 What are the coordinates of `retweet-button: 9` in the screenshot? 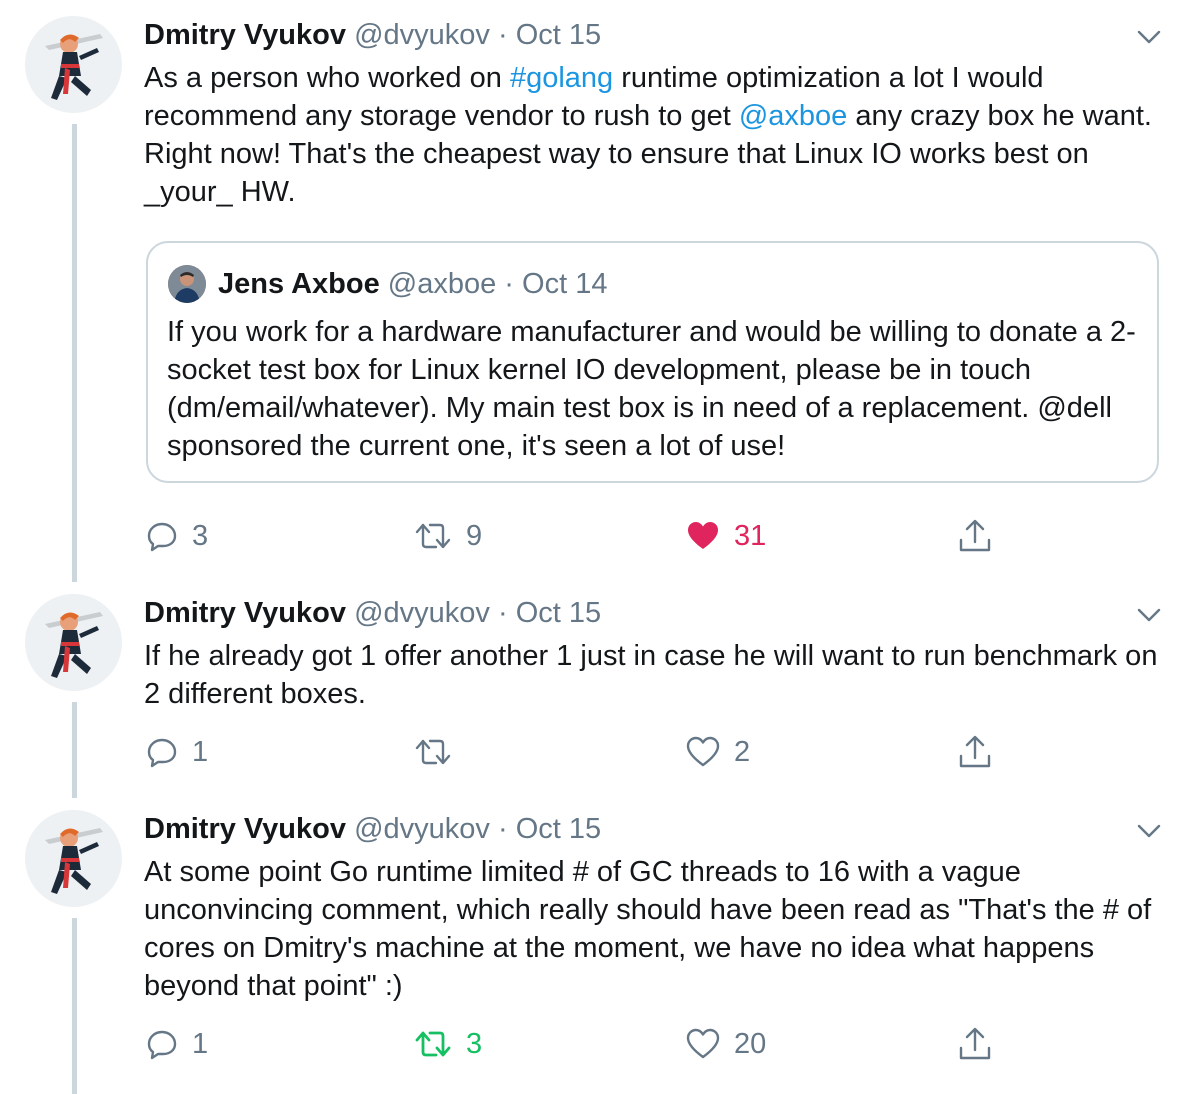 It's located at (448, 536).